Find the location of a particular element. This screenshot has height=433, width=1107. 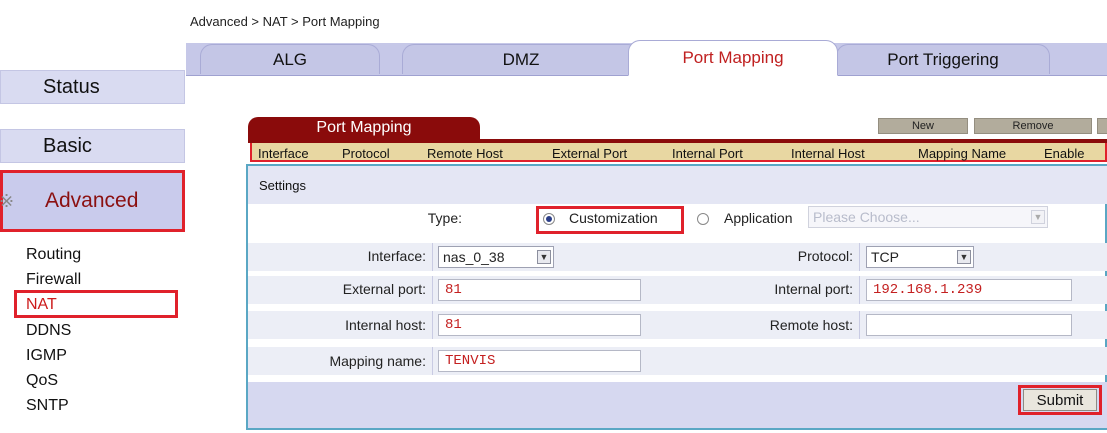

new-button: New is located at coordinates (923, 126).